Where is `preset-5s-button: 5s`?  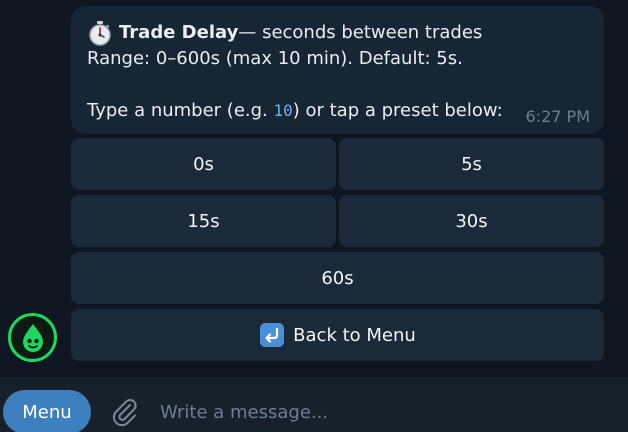 preset-5s-button: 5s is located at coordinates (471, 164).